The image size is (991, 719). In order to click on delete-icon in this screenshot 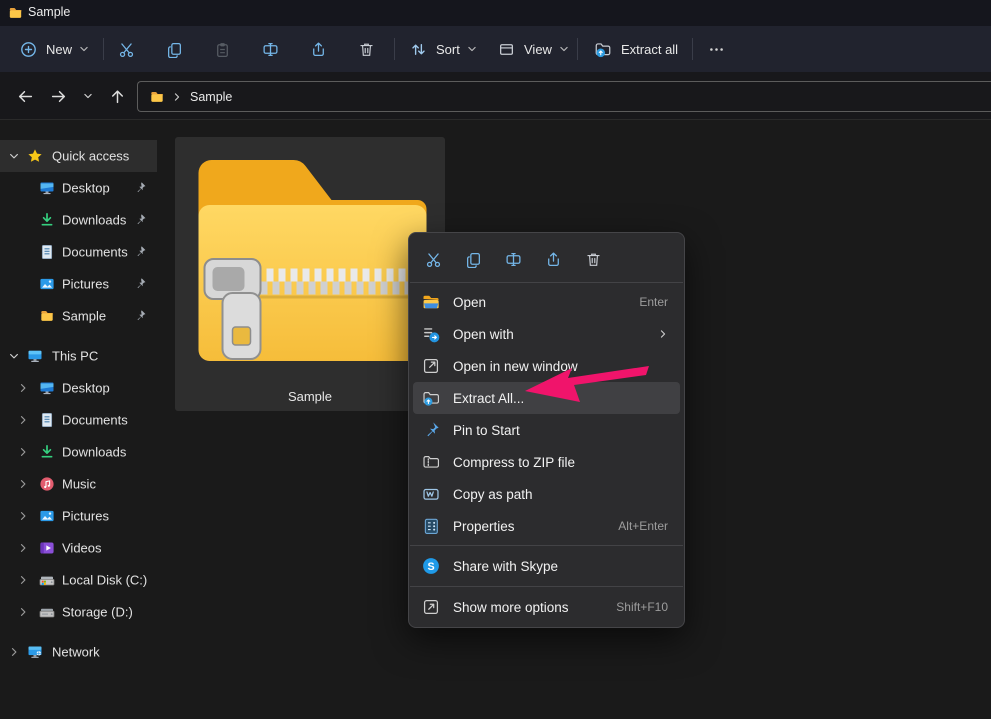, I will do `click(366, 49)`.